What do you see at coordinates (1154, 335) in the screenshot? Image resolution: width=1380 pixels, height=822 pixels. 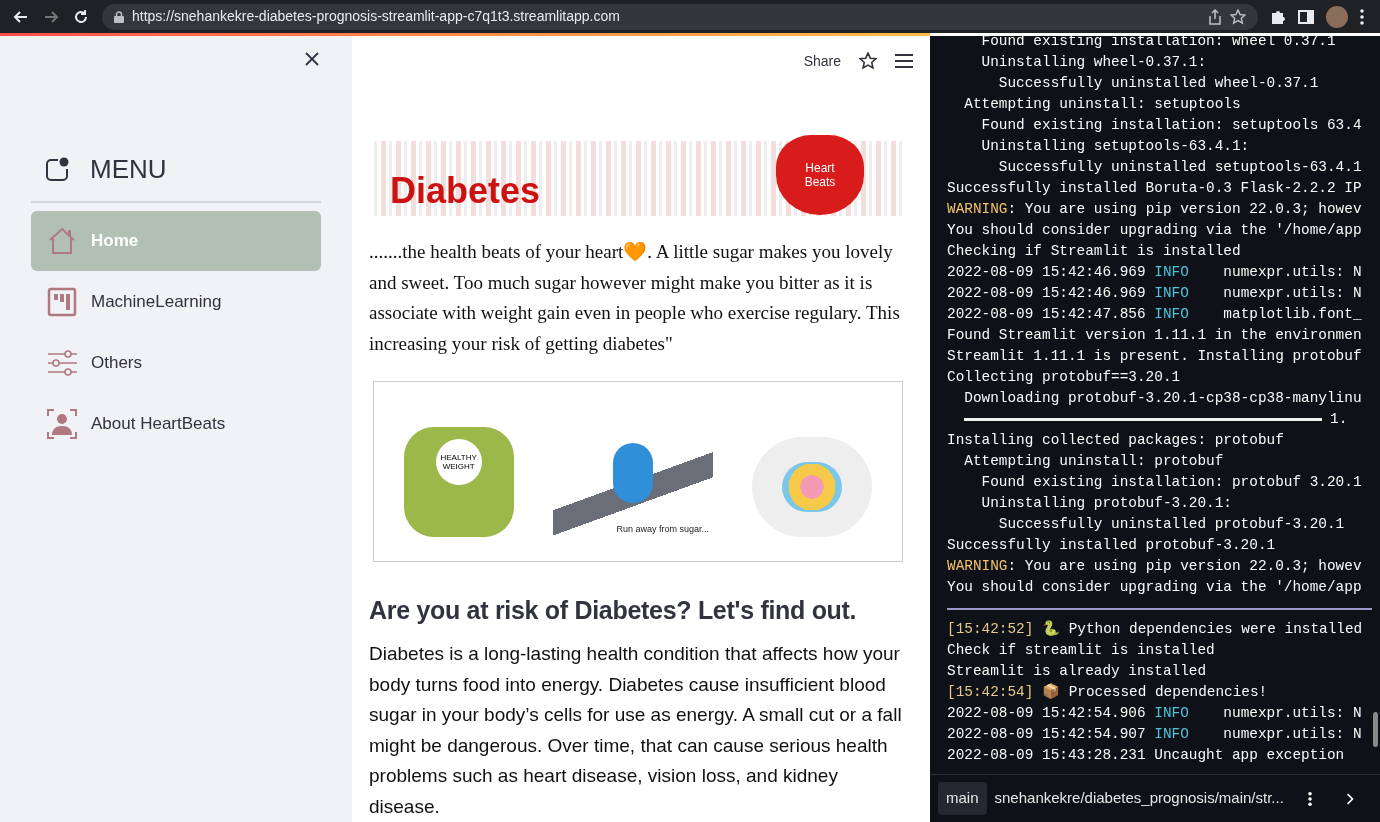 I see `log-line: Found Streamlit version 1.11.1 in the environmen` at bounding box center [1154, 335].